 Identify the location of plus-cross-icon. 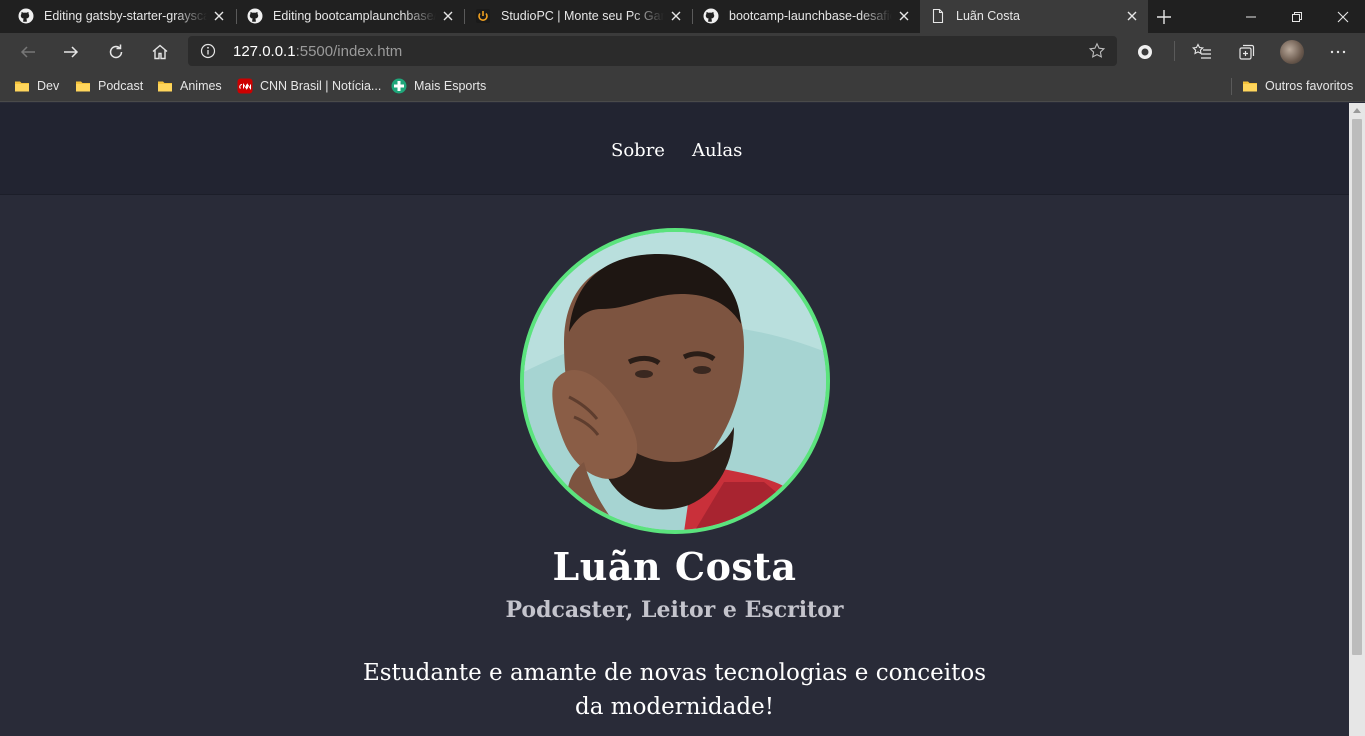
(399, 86).